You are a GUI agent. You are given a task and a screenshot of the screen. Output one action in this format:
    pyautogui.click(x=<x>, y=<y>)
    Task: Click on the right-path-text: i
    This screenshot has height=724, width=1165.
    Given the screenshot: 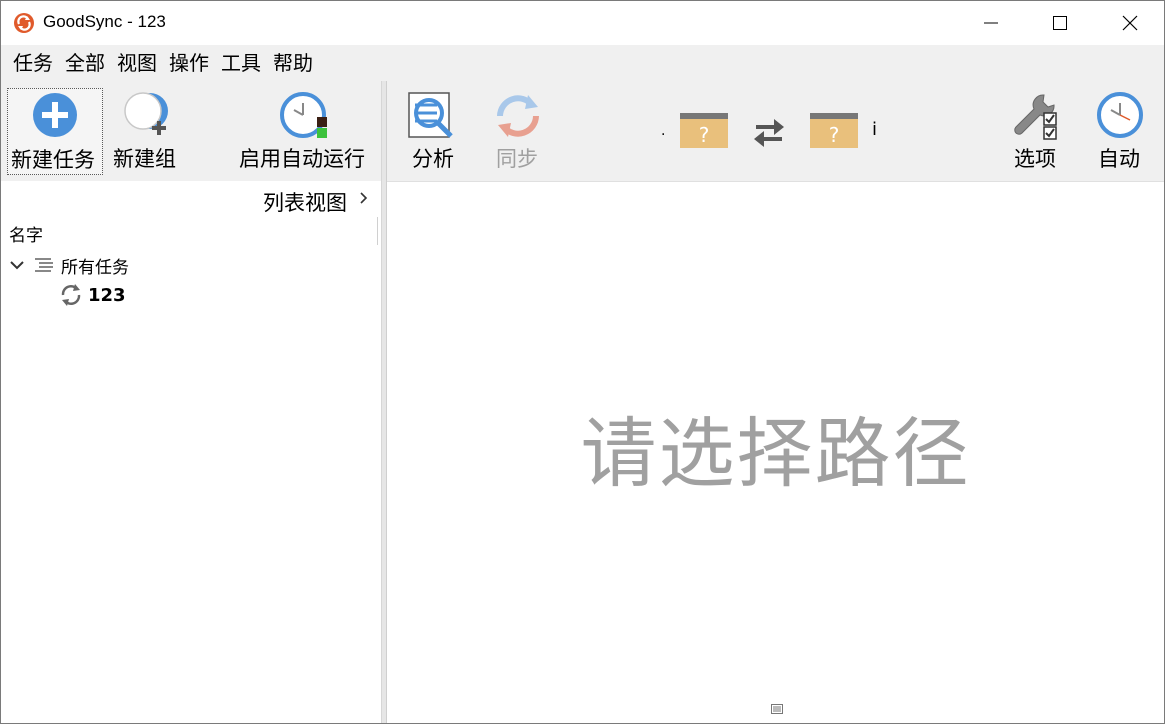 What is the action you would take?
    pyautogui.click(x=875, y=129)
    